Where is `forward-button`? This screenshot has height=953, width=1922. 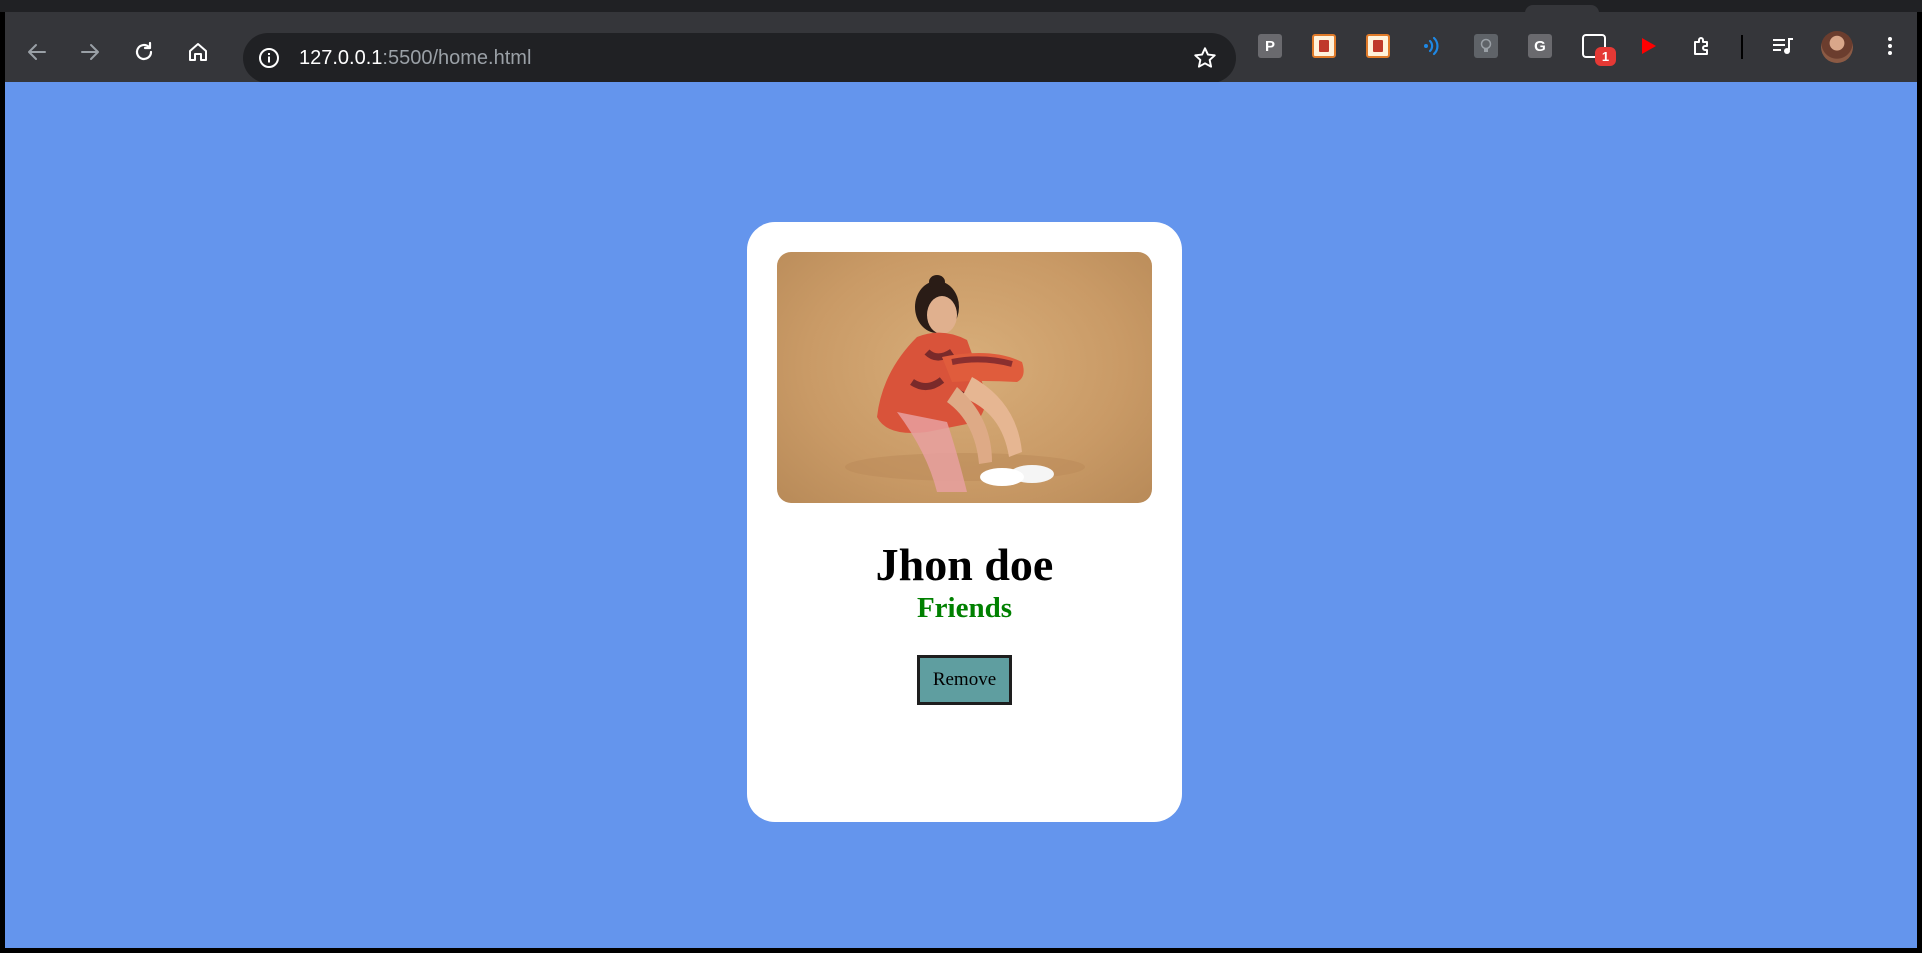
forward-button is located at coordinates (90, 52).